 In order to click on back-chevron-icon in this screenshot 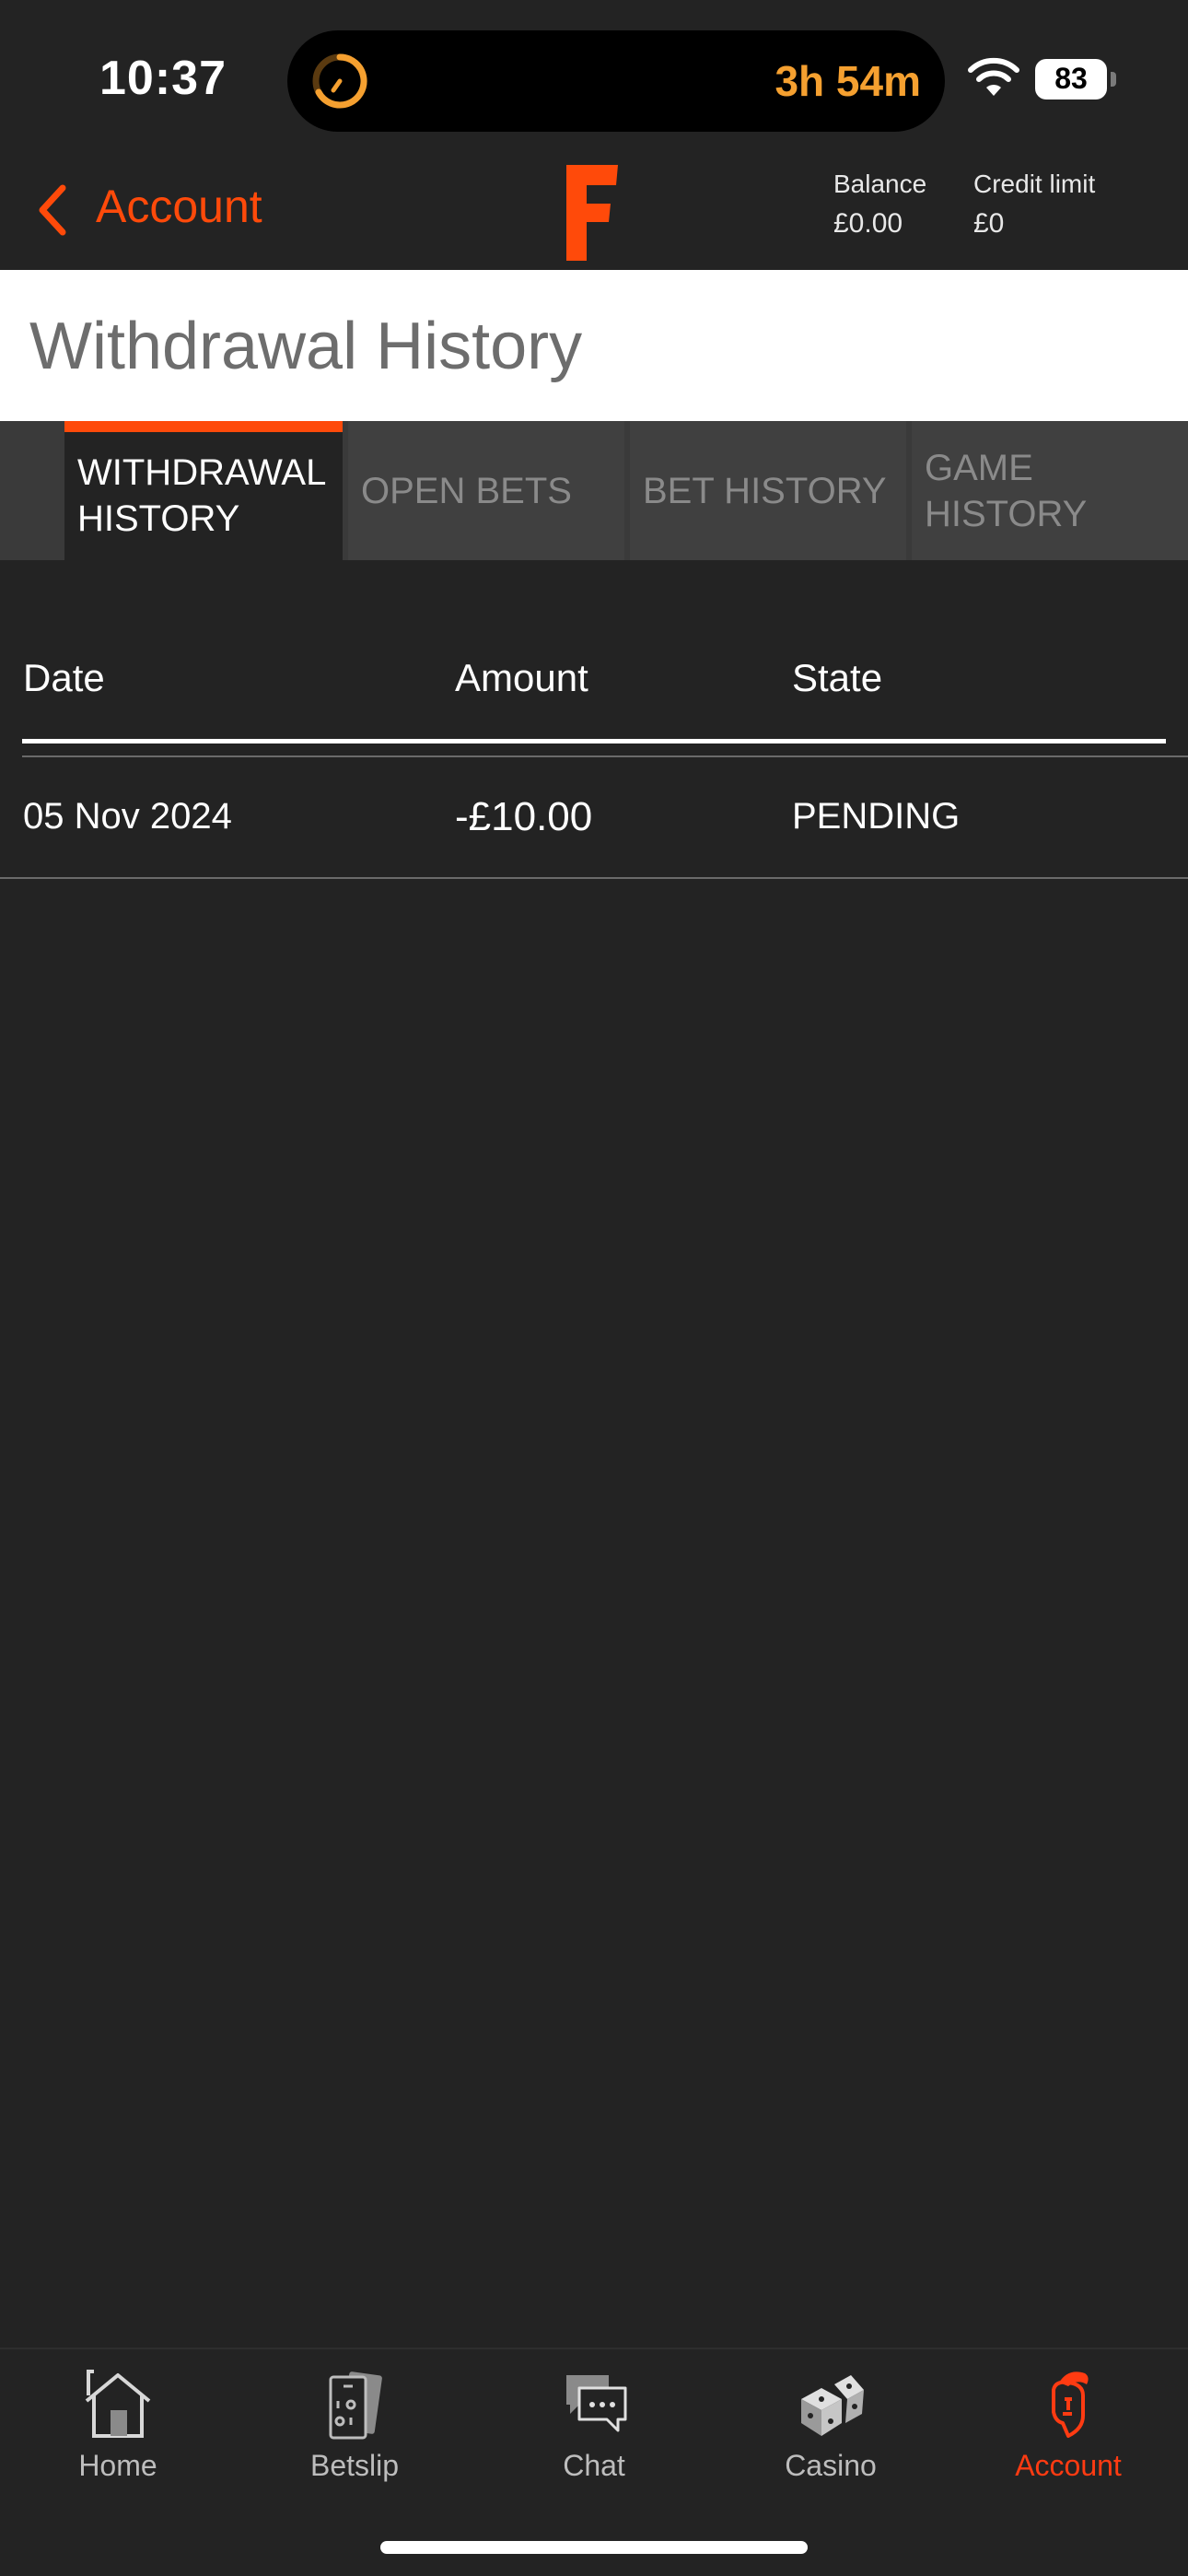, I will do `click(51, 210)`.